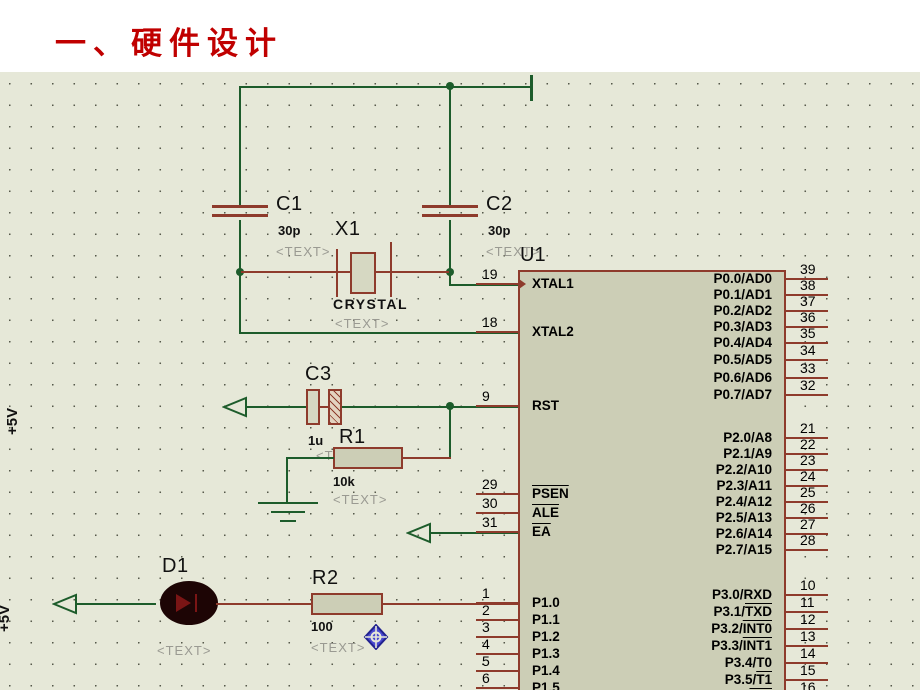  Describe the element at coordinates (808, 508) in the screenshot. I see `ic-pin-number-26: 26` at that location.